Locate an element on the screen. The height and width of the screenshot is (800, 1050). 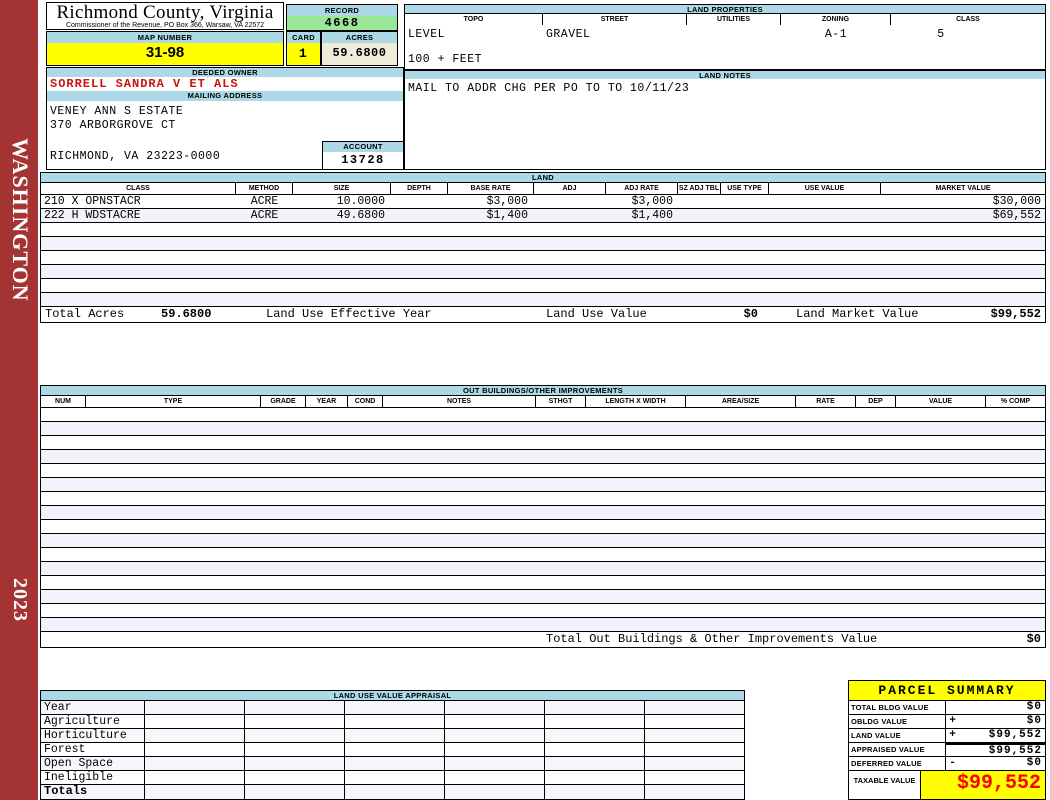
lua-row-totals: Totals is located at coordinates (392, 792).